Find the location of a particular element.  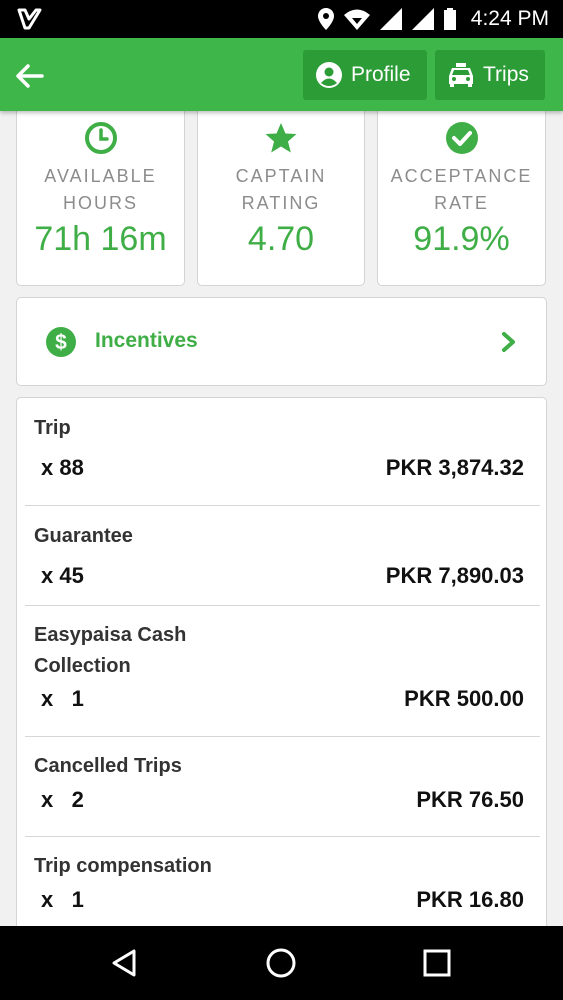

acceptance-rate-card: ACCEPTANCE RATE 91.9% is located at coordinates (461, 193).